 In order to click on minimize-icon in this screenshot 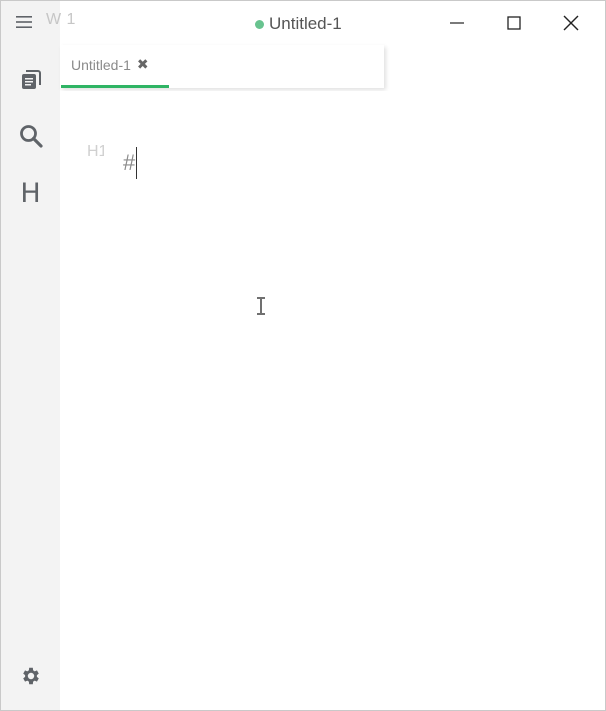, I will do `click(457, 23)`.